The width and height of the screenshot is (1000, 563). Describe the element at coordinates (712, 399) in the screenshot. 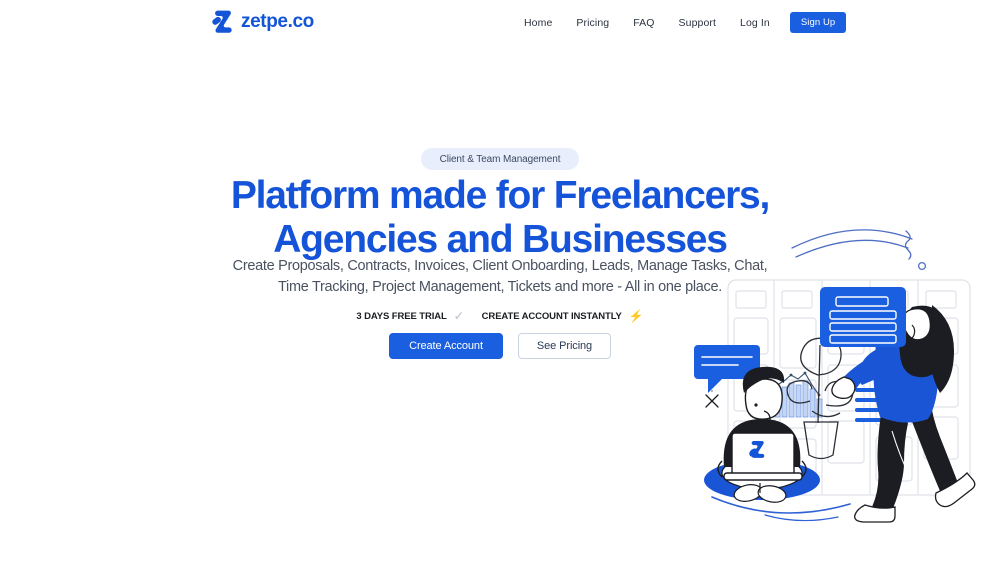

I see `sparkle-icon` at that location.